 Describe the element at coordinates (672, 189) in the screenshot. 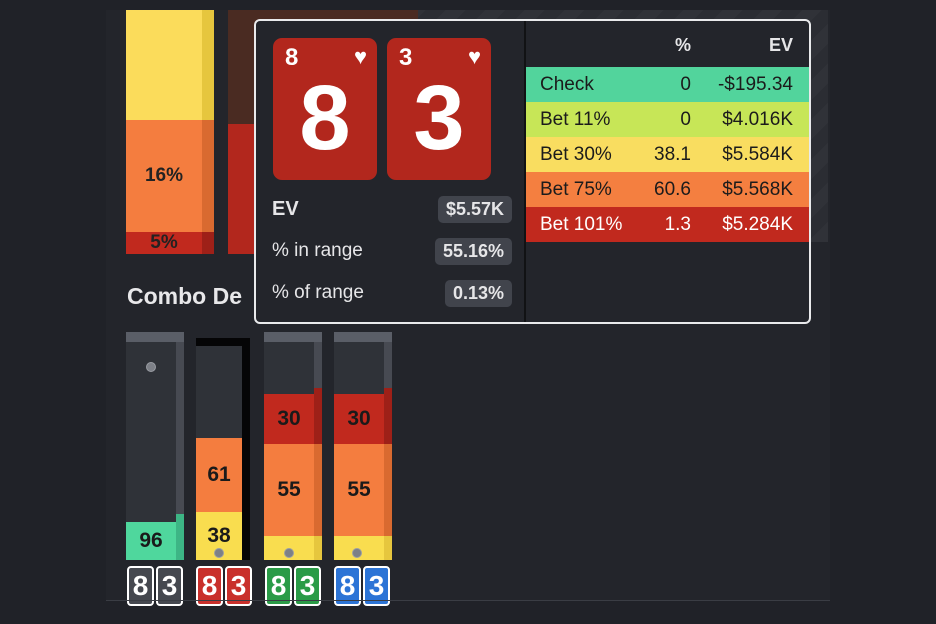

I see `action-pct: 60.6` at that location.